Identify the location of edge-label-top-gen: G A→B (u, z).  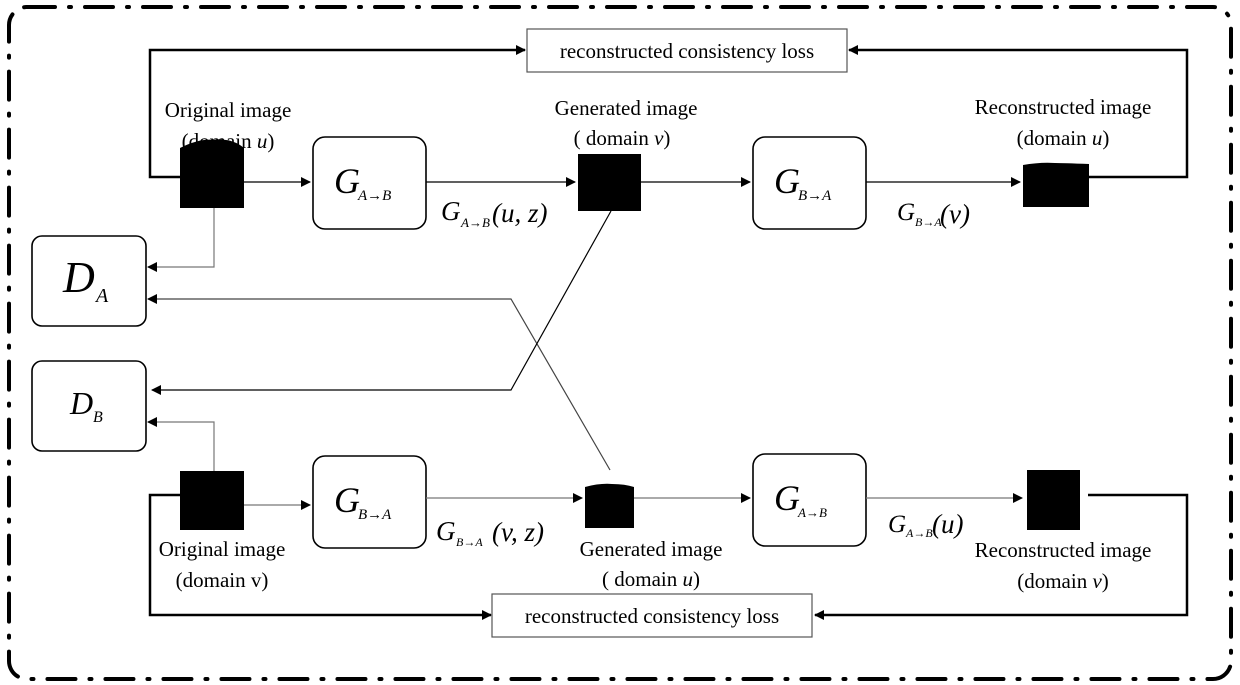
(494, 213).